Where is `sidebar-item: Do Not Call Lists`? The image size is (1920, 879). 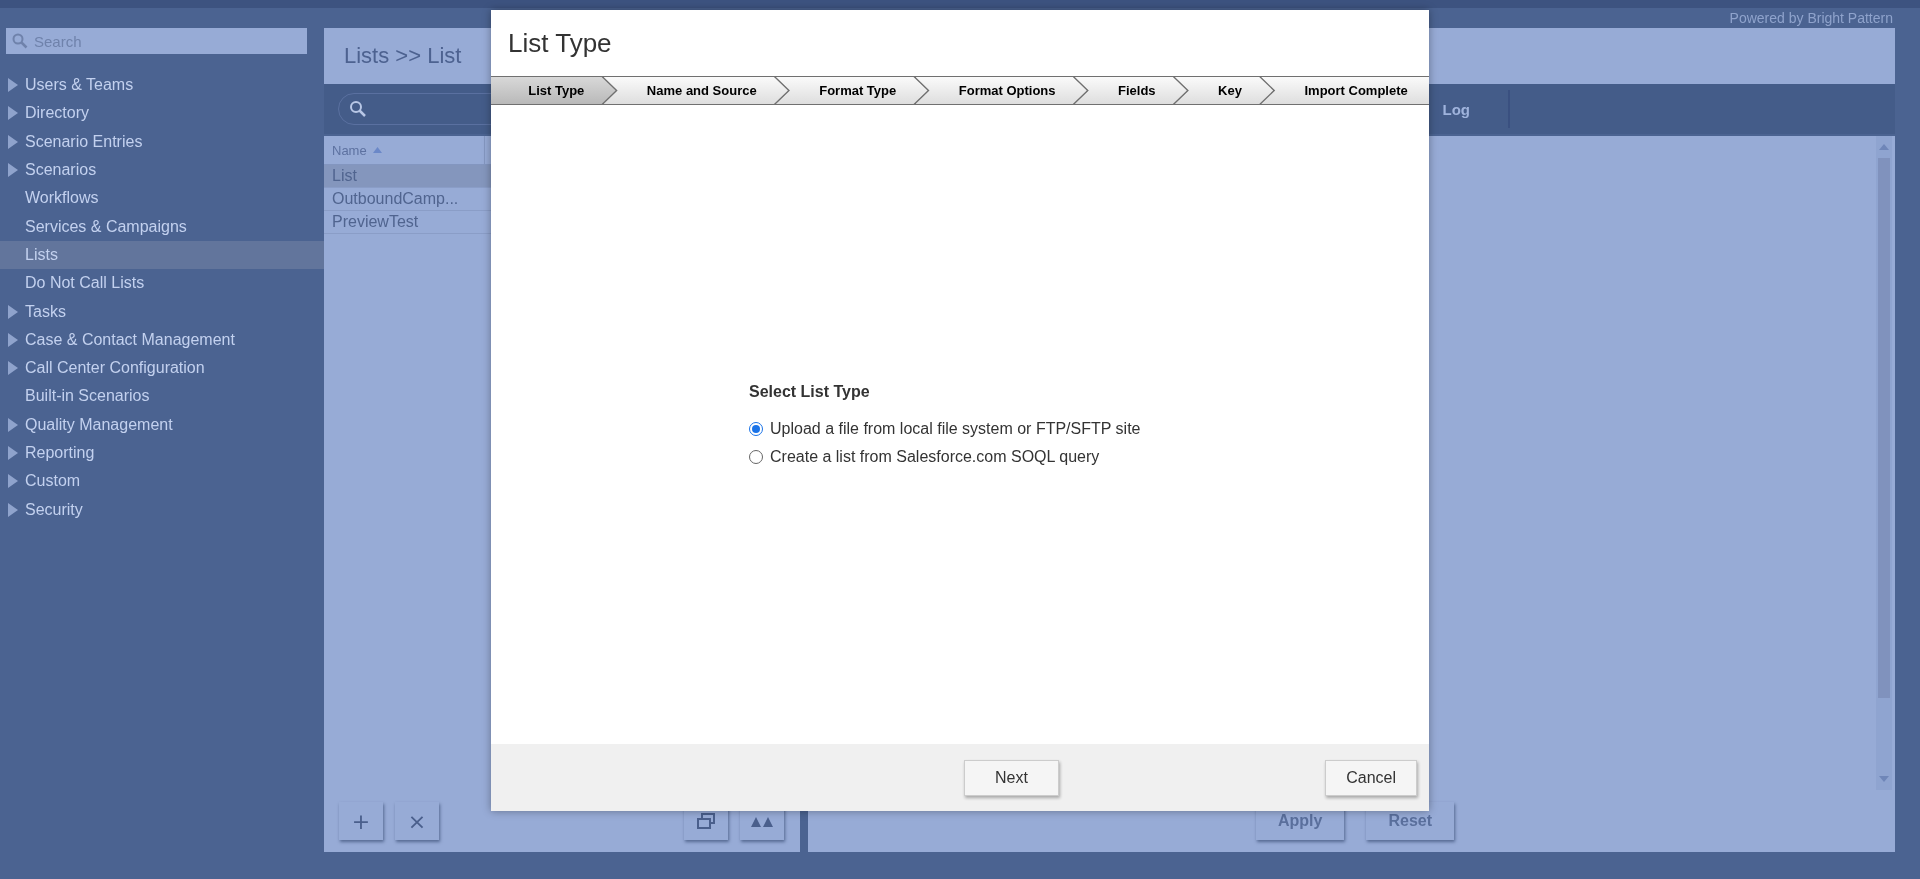
sidebar-item: Do Not Call Lists is located at coordinates (85, 283).